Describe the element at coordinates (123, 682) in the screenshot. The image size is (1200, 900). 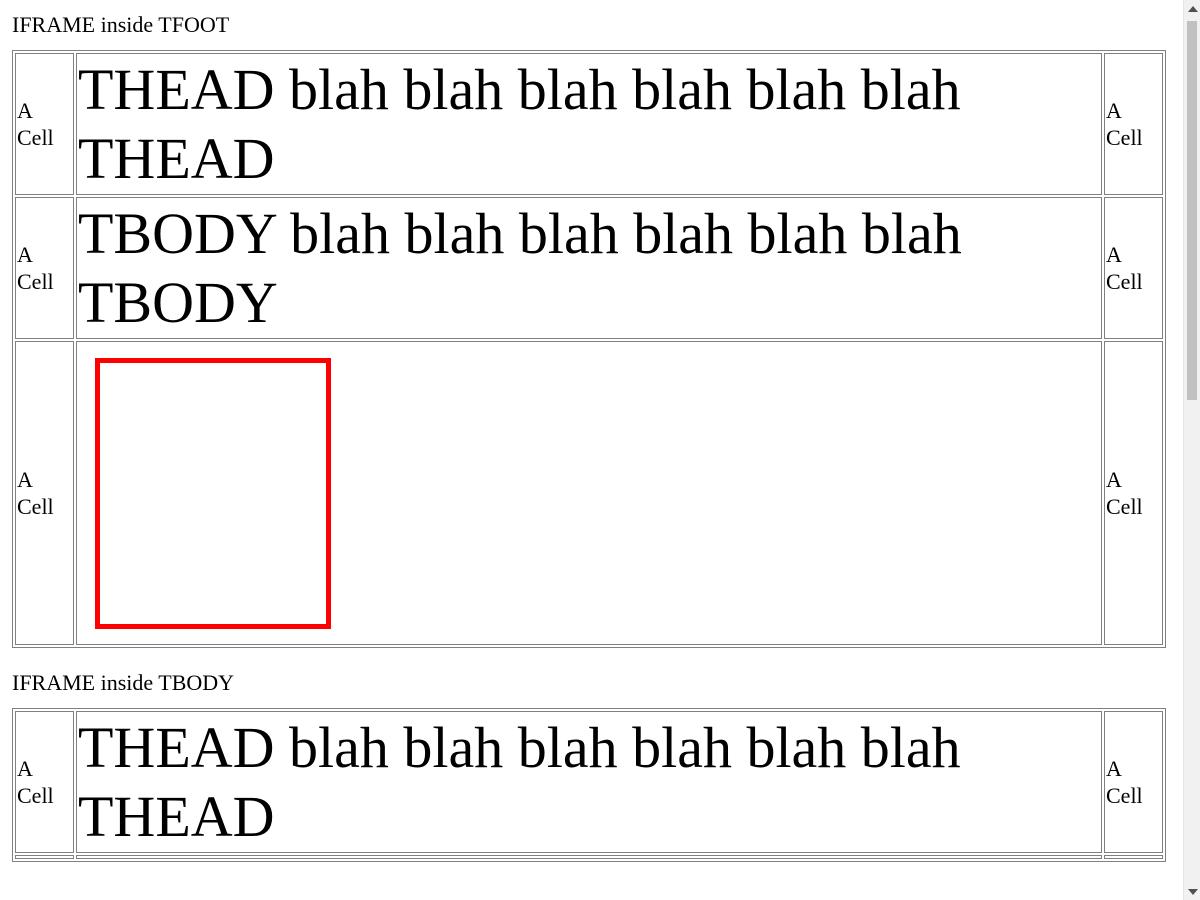
I see `section-label-tbody: IFRAME inside TBODY` at that location.